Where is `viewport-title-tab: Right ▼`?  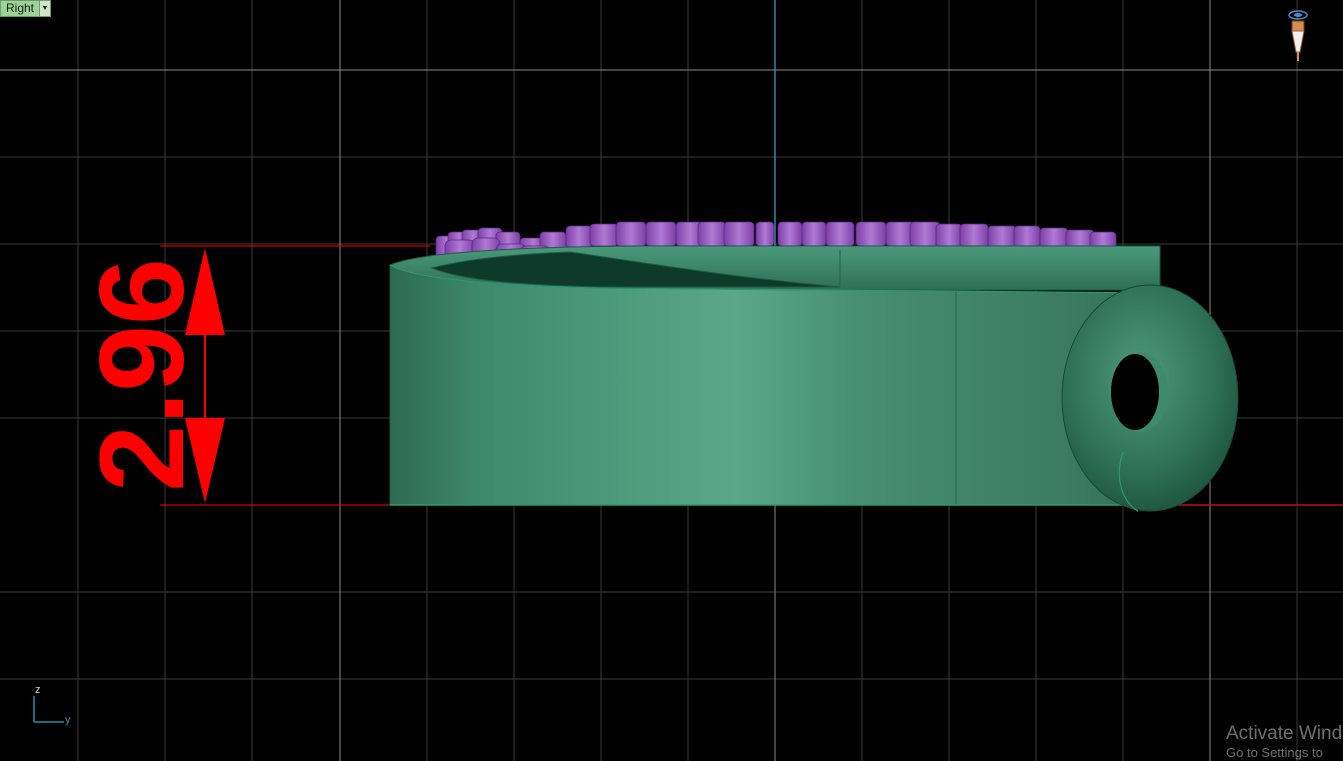
viewport-title-tab: Right ▼ is located at coordinates (26, 8).